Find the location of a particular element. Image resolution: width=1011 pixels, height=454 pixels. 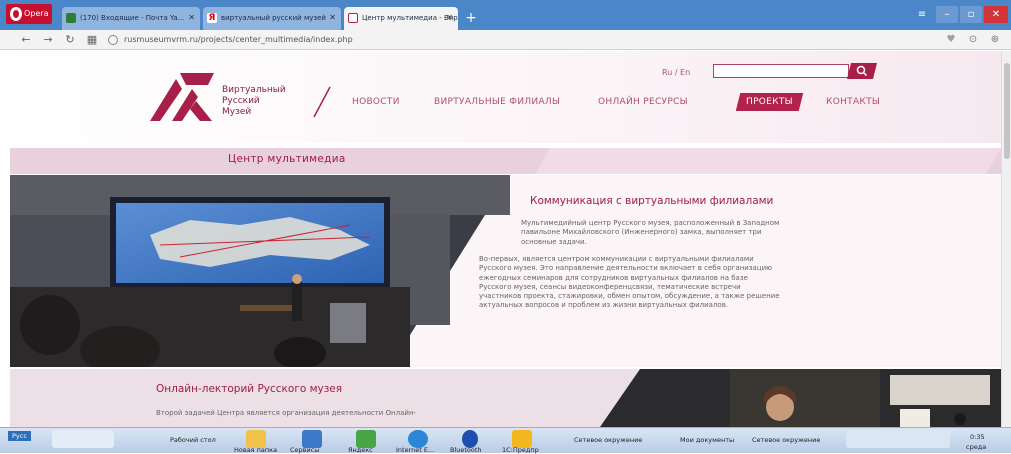

close-window-button: ✕ is located at coordinates (996, 14).